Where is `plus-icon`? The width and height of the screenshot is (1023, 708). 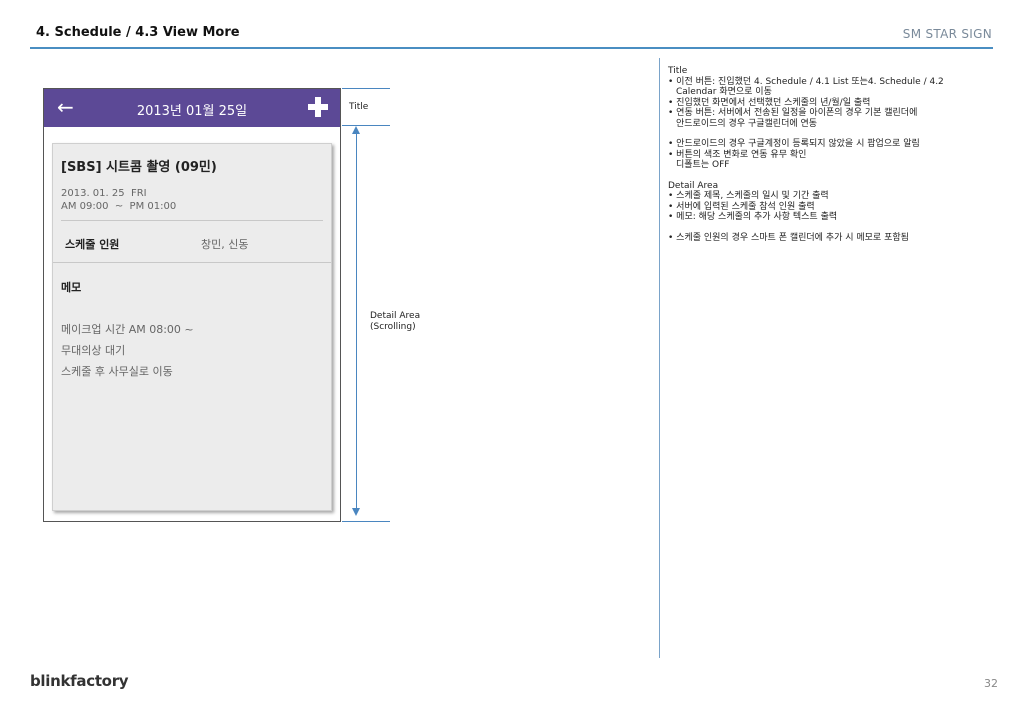 plus-icon is located at coordinates (318, 107).